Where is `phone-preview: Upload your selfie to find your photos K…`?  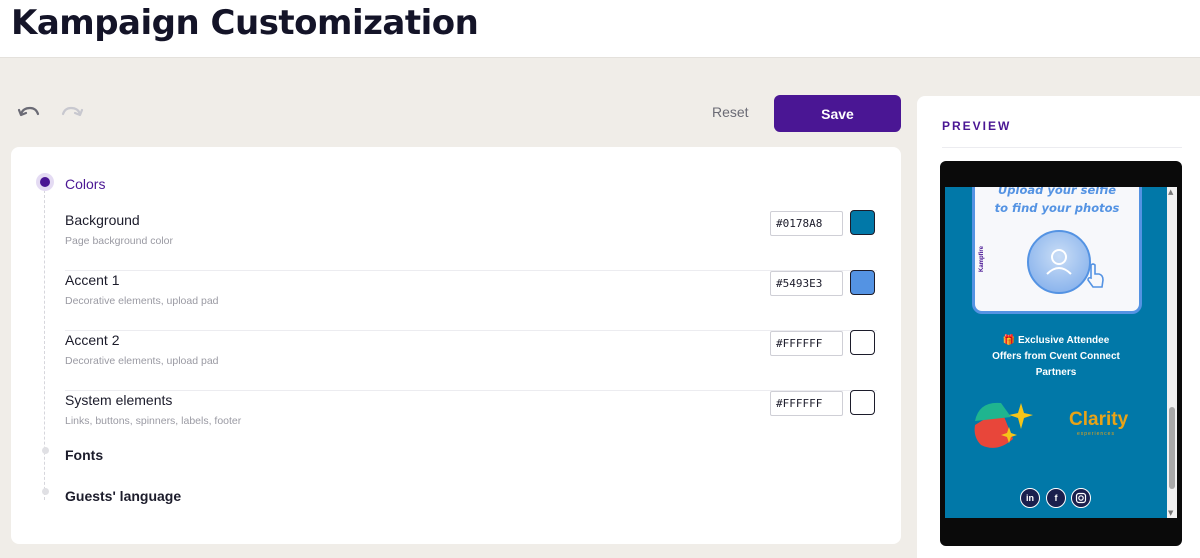
phone-preview: Upload your selfie to find your photos K… is located at coordinates (1061, 353).